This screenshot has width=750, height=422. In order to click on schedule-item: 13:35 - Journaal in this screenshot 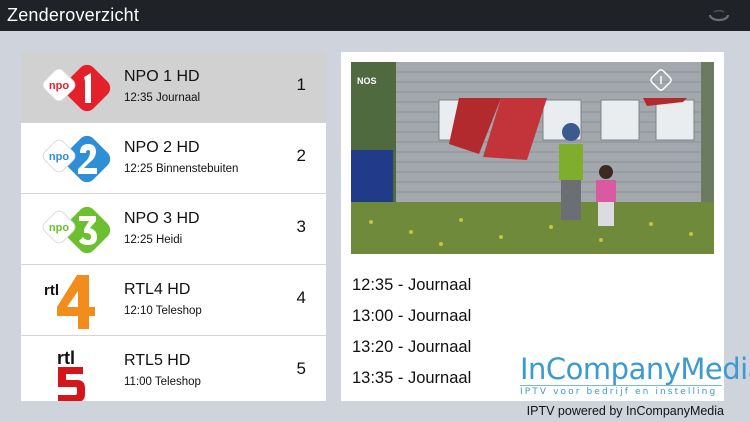, I will do `click(412, 378)`.